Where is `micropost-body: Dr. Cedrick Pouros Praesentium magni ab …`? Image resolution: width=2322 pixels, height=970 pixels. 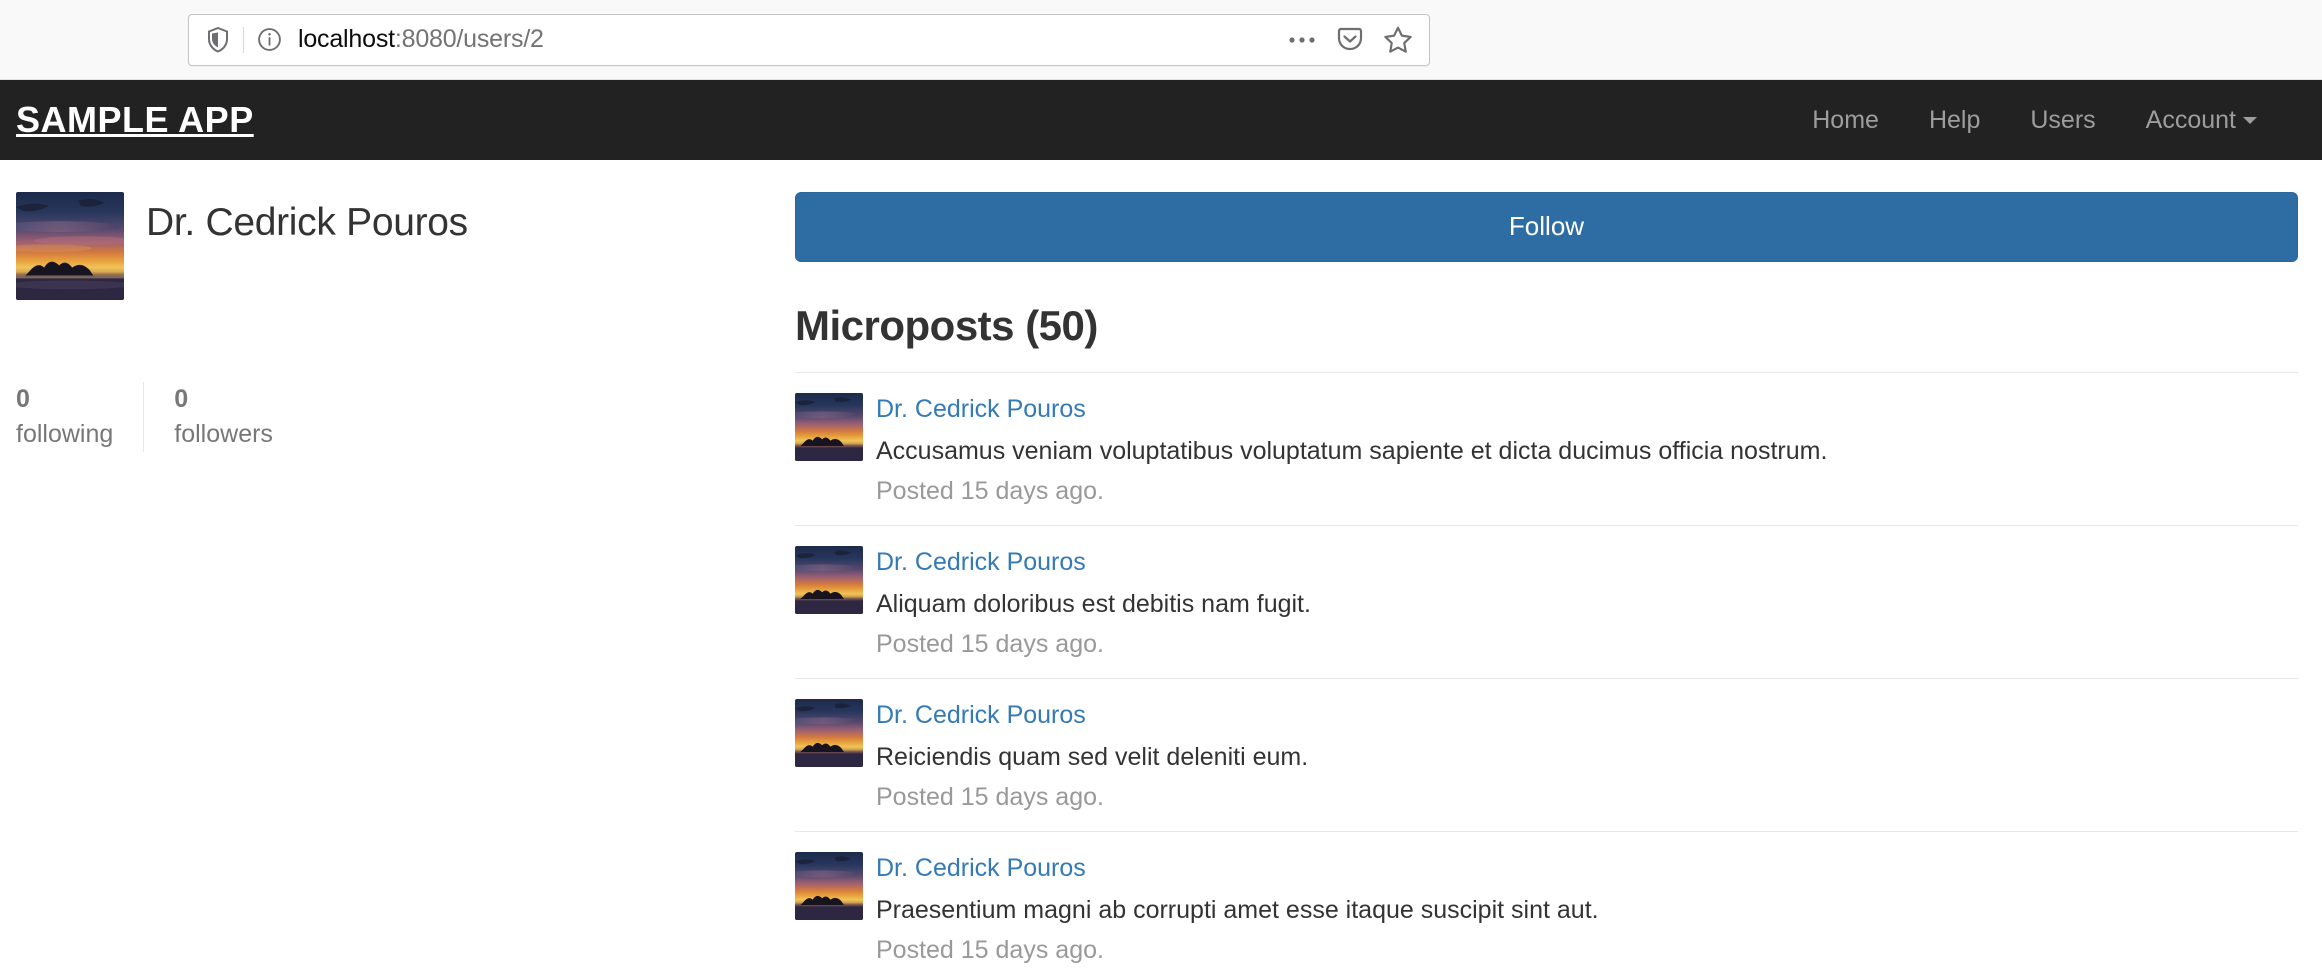 micropost-body: Dr. Cedrick Pouros Praesentium magni ab … is located at coordinates (1237, 909).